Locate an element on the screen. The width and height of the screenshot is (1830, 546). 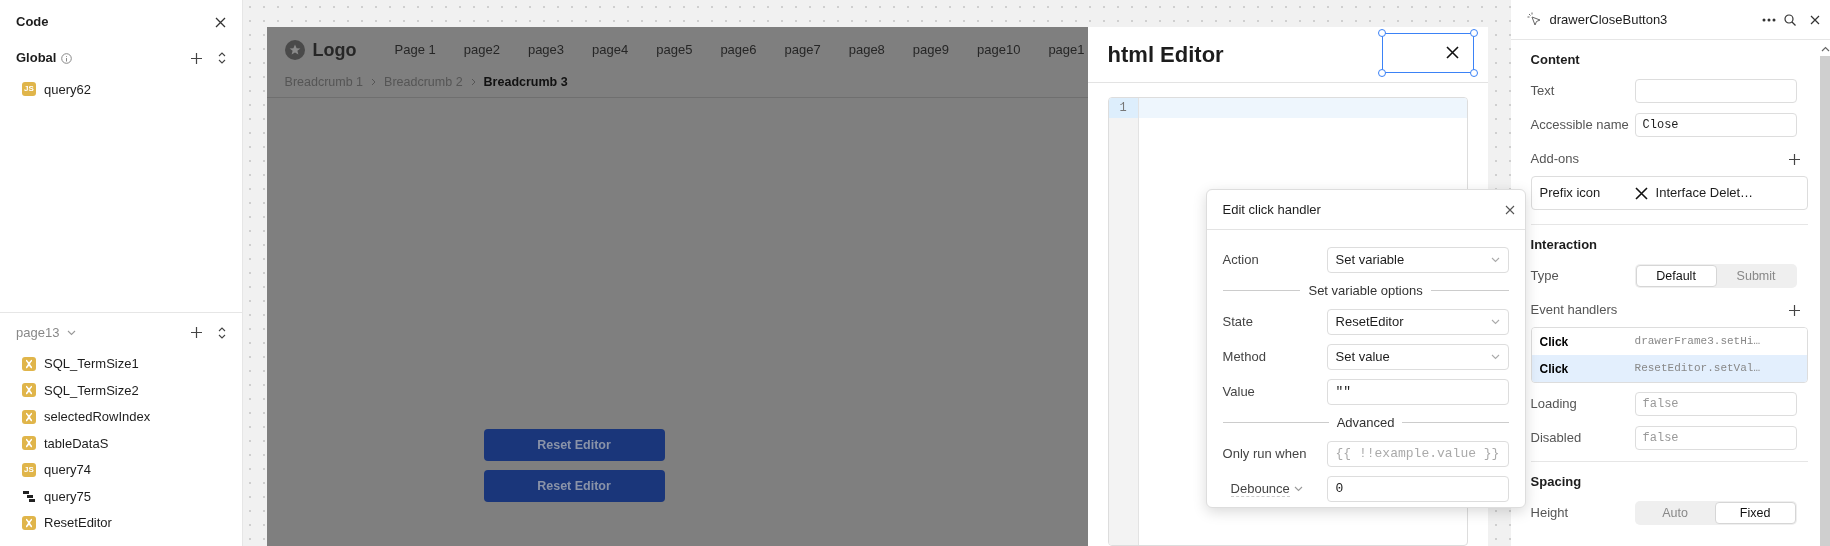
segment-option: Auto is located at coordinates (1675, 513).